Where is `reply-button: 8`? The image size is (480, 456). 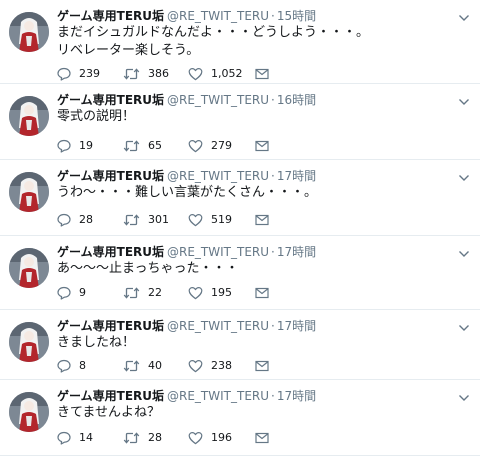 reply-button: 8 is located at coordinates (71, 366).